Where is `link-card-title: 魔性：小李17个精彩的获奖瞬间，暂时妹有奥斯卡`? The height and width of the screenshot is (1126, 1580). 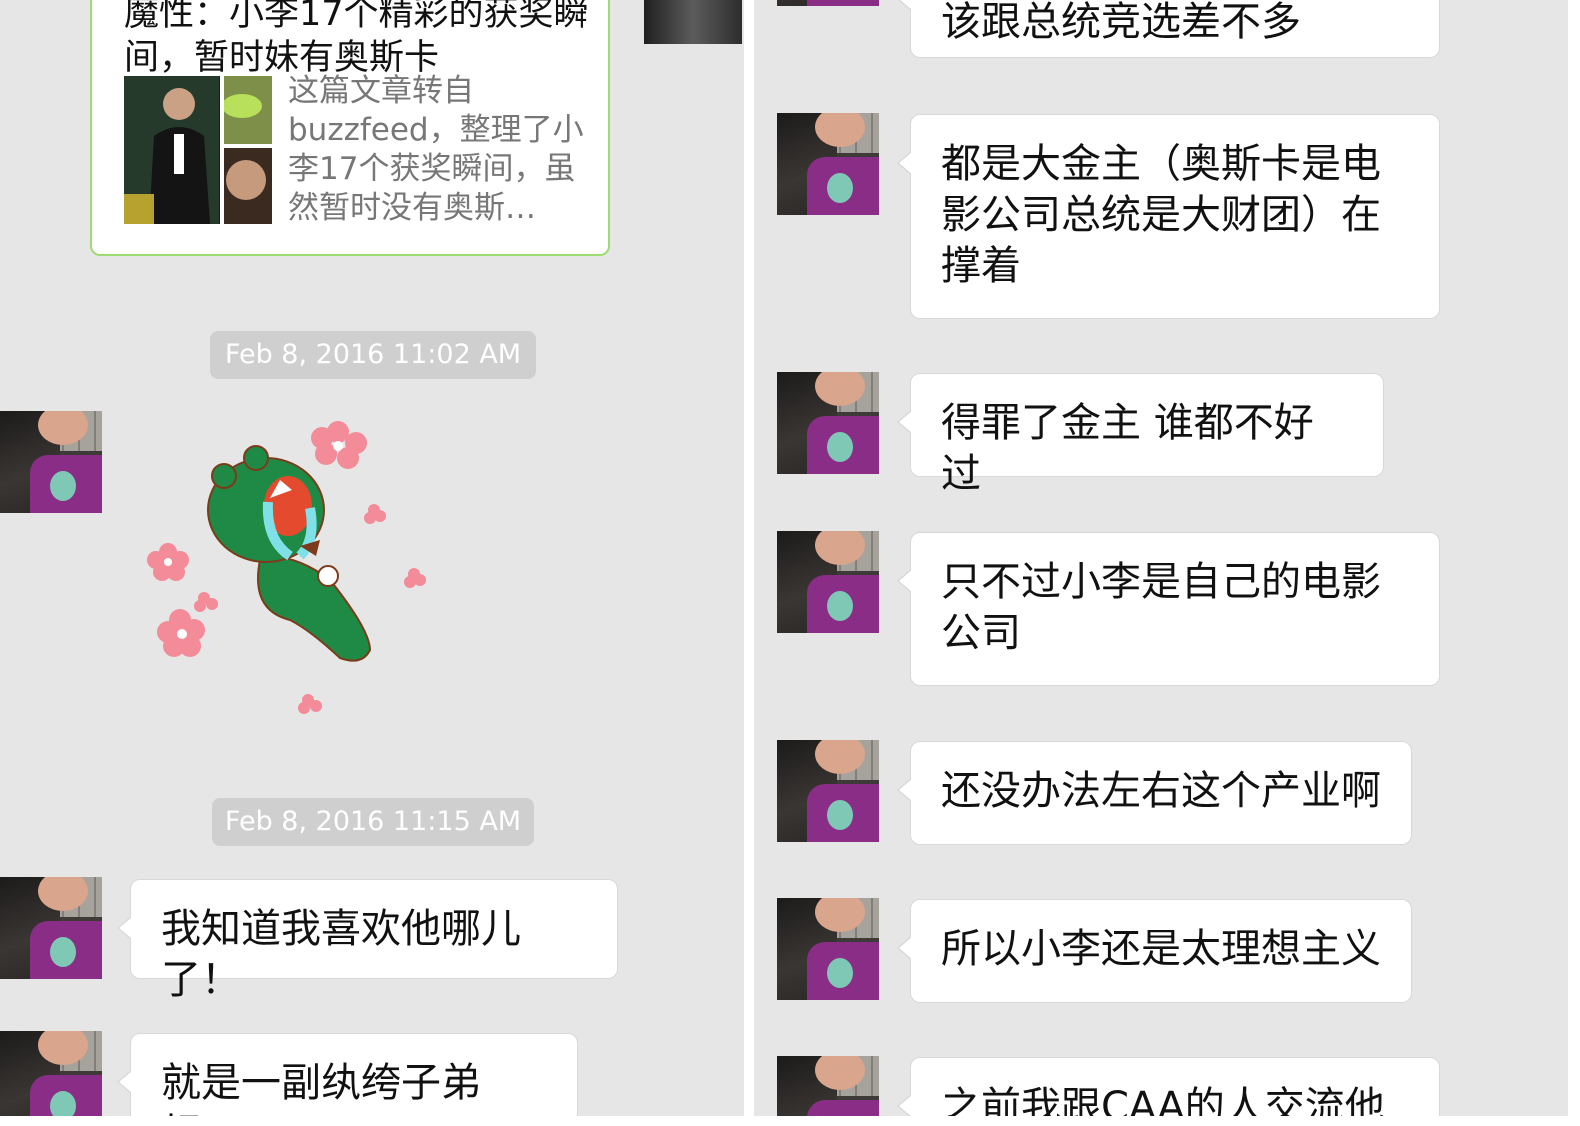 link-card-title: 魔性：小李17个精彩的获奖瞬间，暂时妹有奥斯卡 is located at coordinates (356, 39).